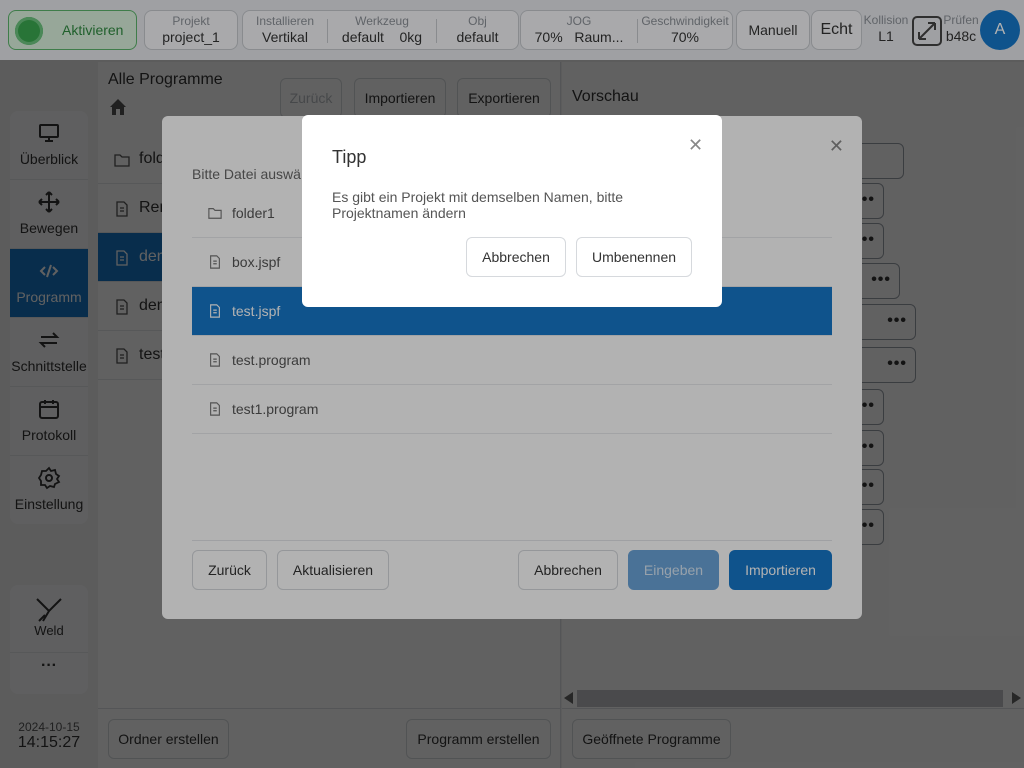 This screenshot has height=768, width=1024. Describe the element at coordinates (695, 145) in the screenshot. I see `close-icon: ✕` at that location.